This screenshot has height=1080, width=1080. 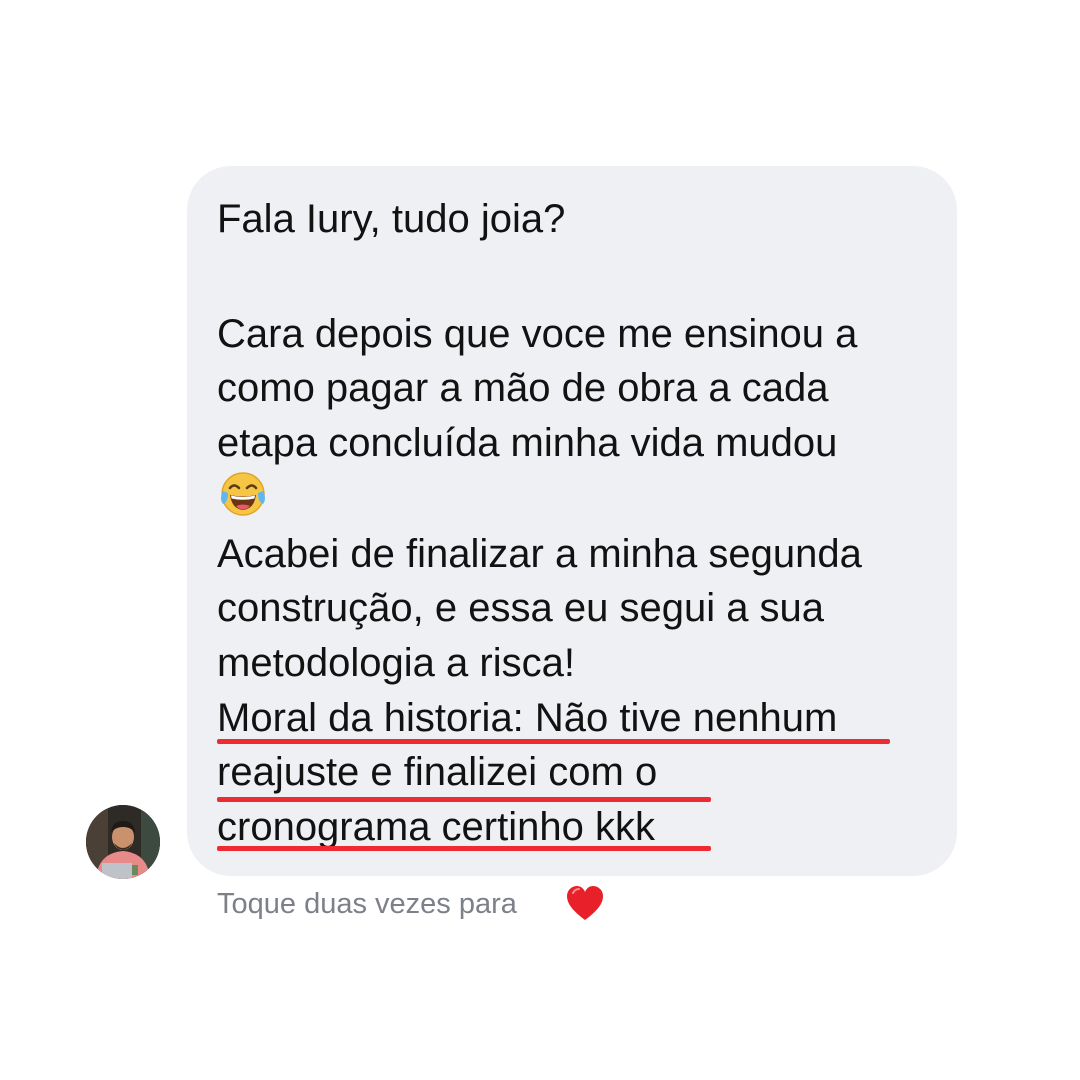 What do you see at coordinates (391, 219) in the screenshot?
I see `message-line-1: Fala Iury, tudo joia?` at bounding box center [391, 219].